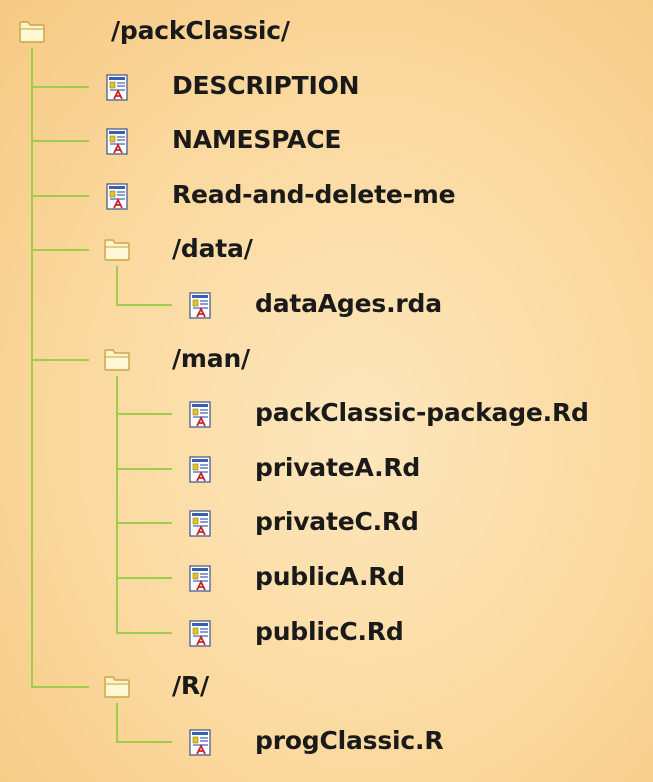 This screenshot has height=782, width=653. I want to click on folder-name: /data/, so click(212, 249).